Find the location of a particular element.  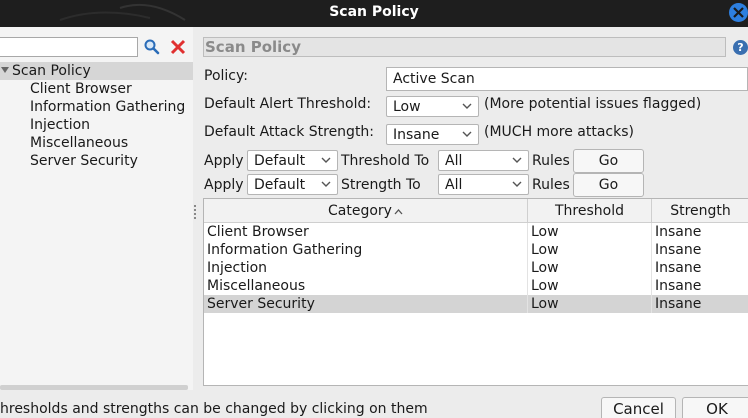

close-button is located at coordinates (738, 12).